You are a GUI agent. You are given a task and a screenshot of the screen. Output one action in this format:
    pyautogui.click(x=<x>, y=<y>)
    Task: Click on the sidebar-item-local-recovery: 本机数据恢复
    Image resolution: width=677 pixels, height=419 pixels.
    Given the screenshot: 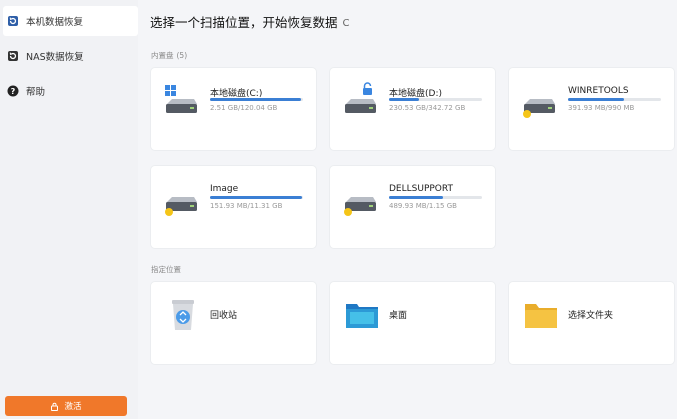 What is the action you would take?
    pyautogui.click(x=70, y=21)
    